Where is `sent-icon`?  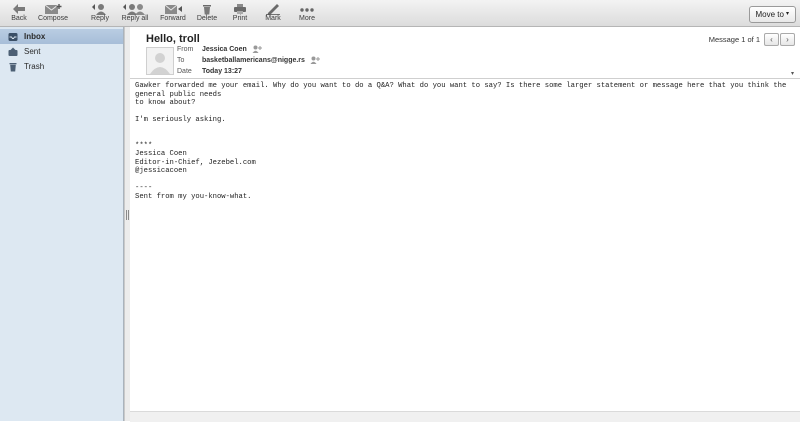
sent-icon is located at coordinates (13, 52).